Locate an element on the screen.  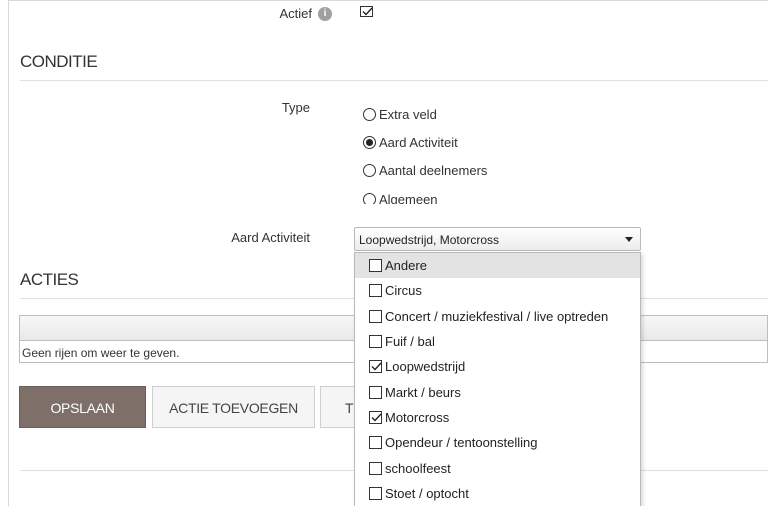
dropdown-item-label: Loopwedstrijd is located at coordinates (425, 367).